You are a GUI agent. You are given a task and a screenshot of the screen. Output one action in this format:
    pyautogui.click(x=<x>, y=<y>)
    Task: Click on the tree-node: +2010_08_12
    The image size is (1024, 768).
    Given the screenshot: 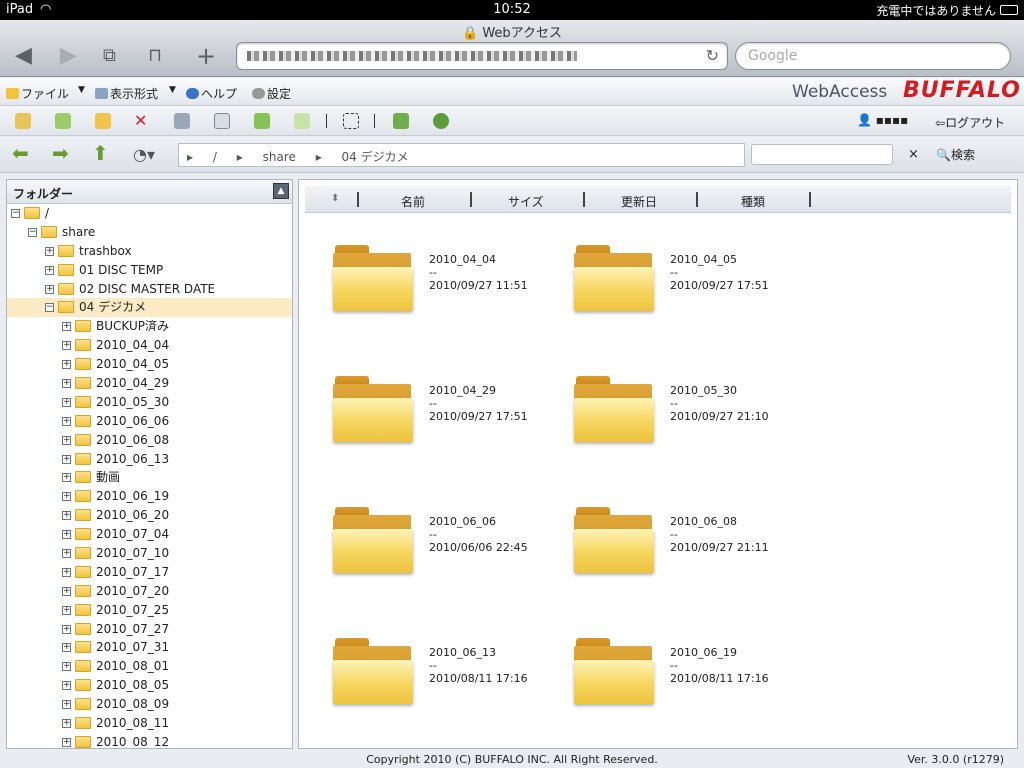 What is the action you would take?
    pyautogui.click(x=149, y=740)
    